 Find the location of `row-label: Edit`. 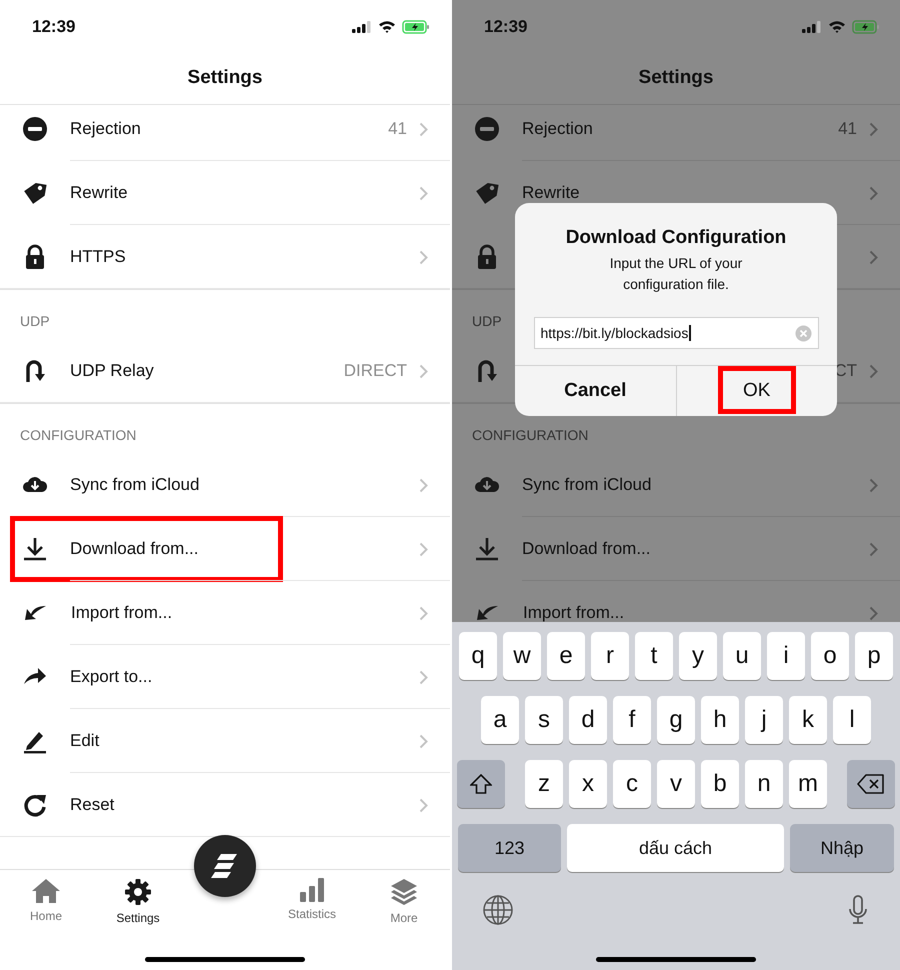

row-label: Edit is located at coordinates (85, 741).